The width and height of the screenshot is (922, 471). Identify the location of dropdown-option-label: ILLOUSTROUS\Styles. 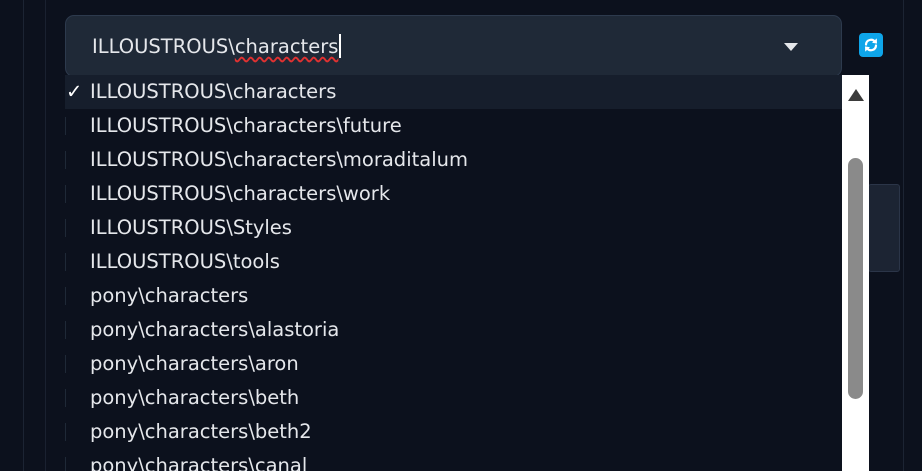
(191, 227).